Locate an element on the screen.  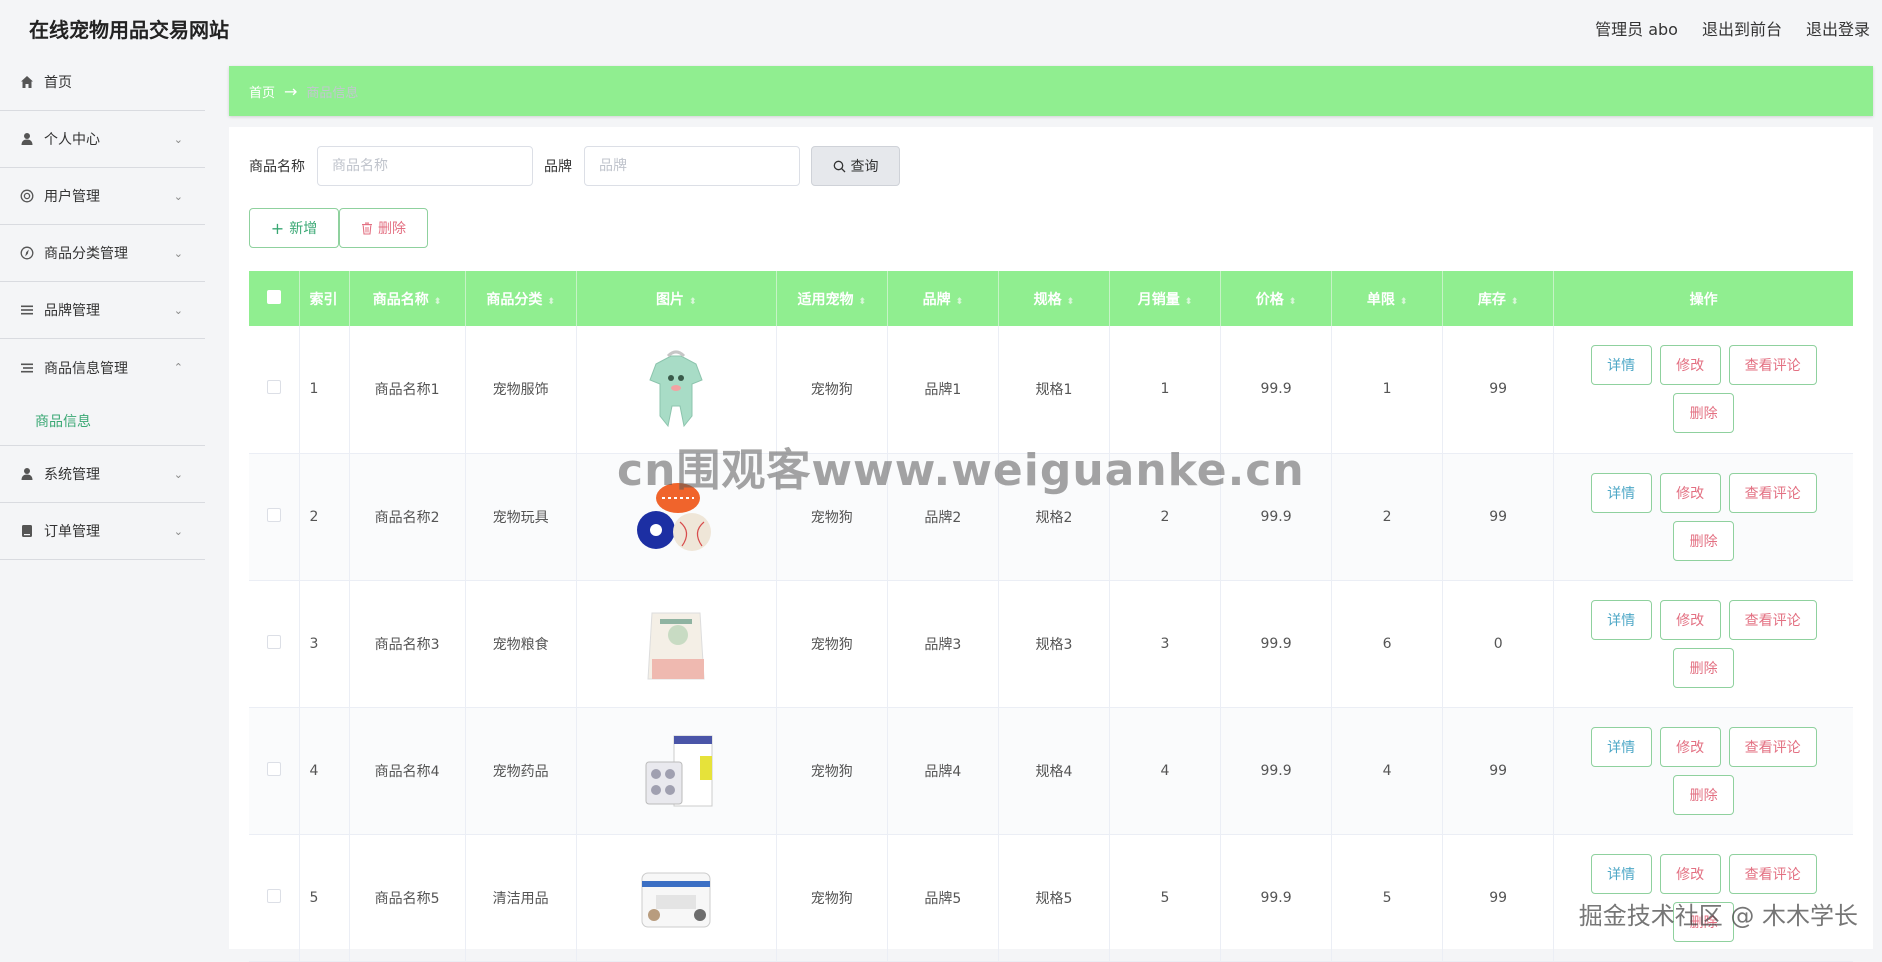
sidebar-item-order-management: 订单管理 ⌄ is located at coordinates (102, 531).